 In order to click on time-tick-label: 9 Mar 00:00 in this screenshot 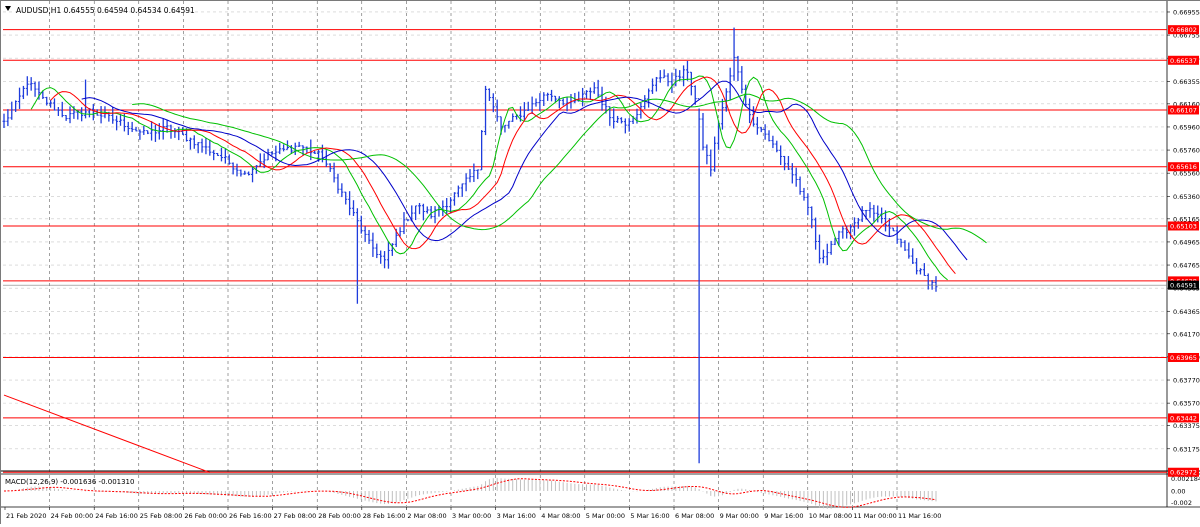, I will do `click(739, 516)`.